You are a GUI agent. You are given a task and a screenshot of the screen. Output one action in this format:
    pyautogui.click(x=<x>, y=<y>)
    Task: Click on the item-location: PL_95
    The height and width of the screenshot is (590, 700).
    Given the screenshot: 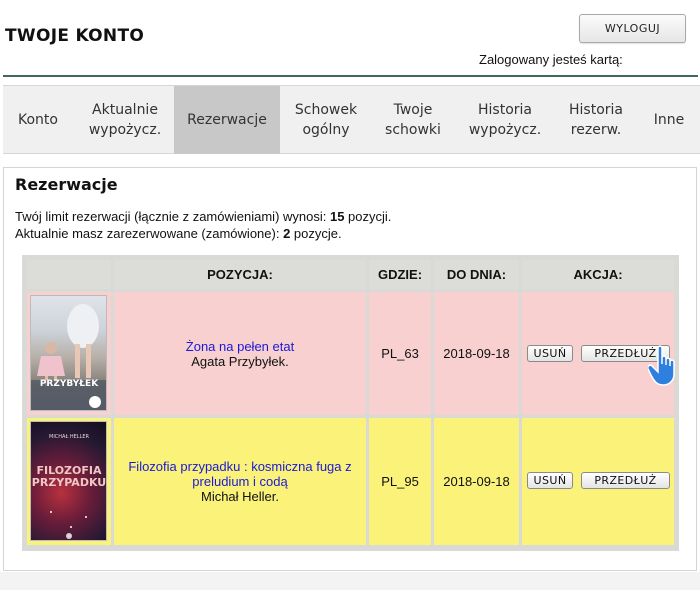 What is the action you would take?
    pyautogui.click(x=400, y=481)
    